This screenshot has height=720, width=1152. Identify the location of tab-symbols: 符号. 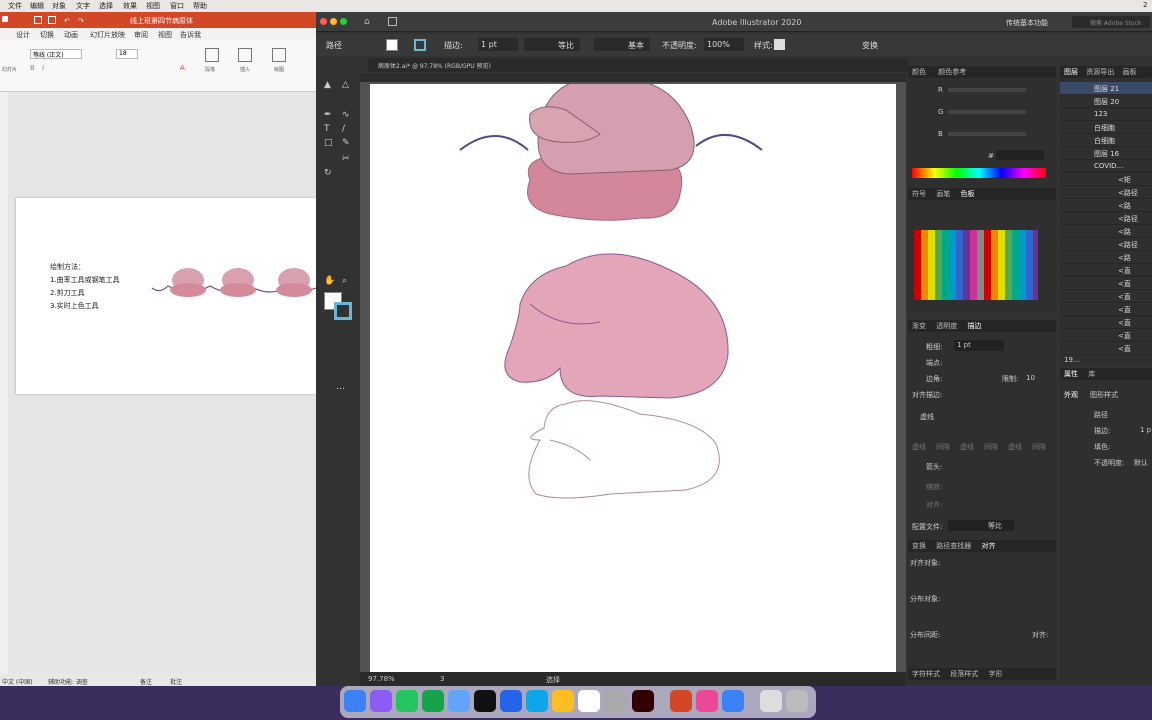
(919, 194).